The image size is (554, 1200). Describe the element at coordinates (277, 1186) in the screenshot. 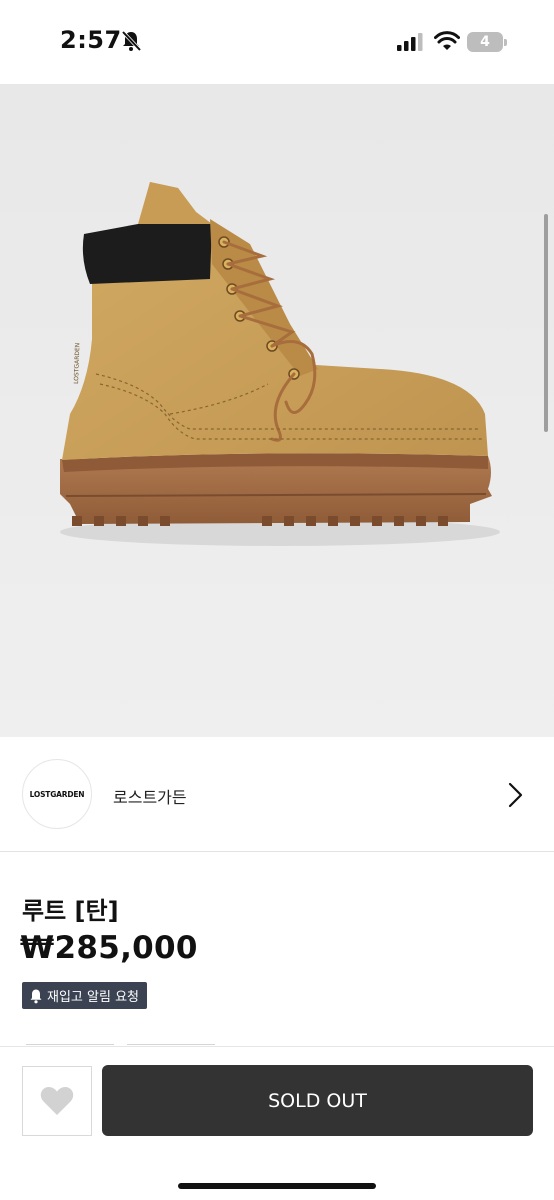

I see `home-indicator` at that location.